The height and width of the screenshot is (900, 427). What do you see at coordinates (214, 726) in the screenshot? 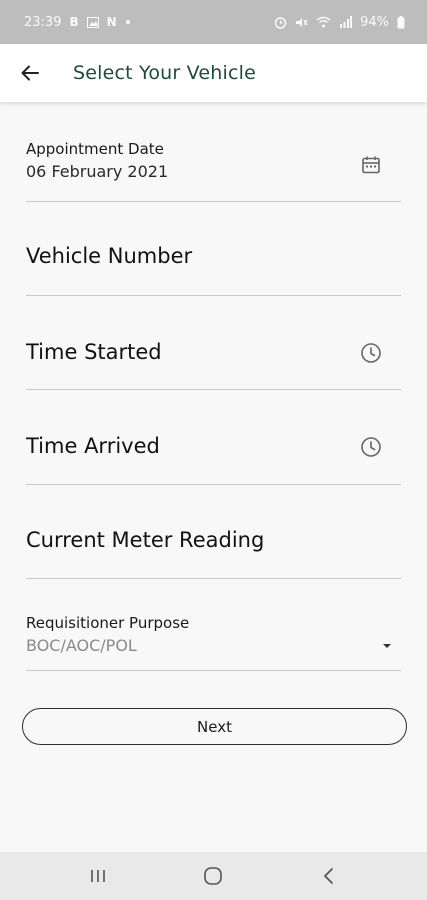
I see `next-button: Next` at bounding box center [214, 726].